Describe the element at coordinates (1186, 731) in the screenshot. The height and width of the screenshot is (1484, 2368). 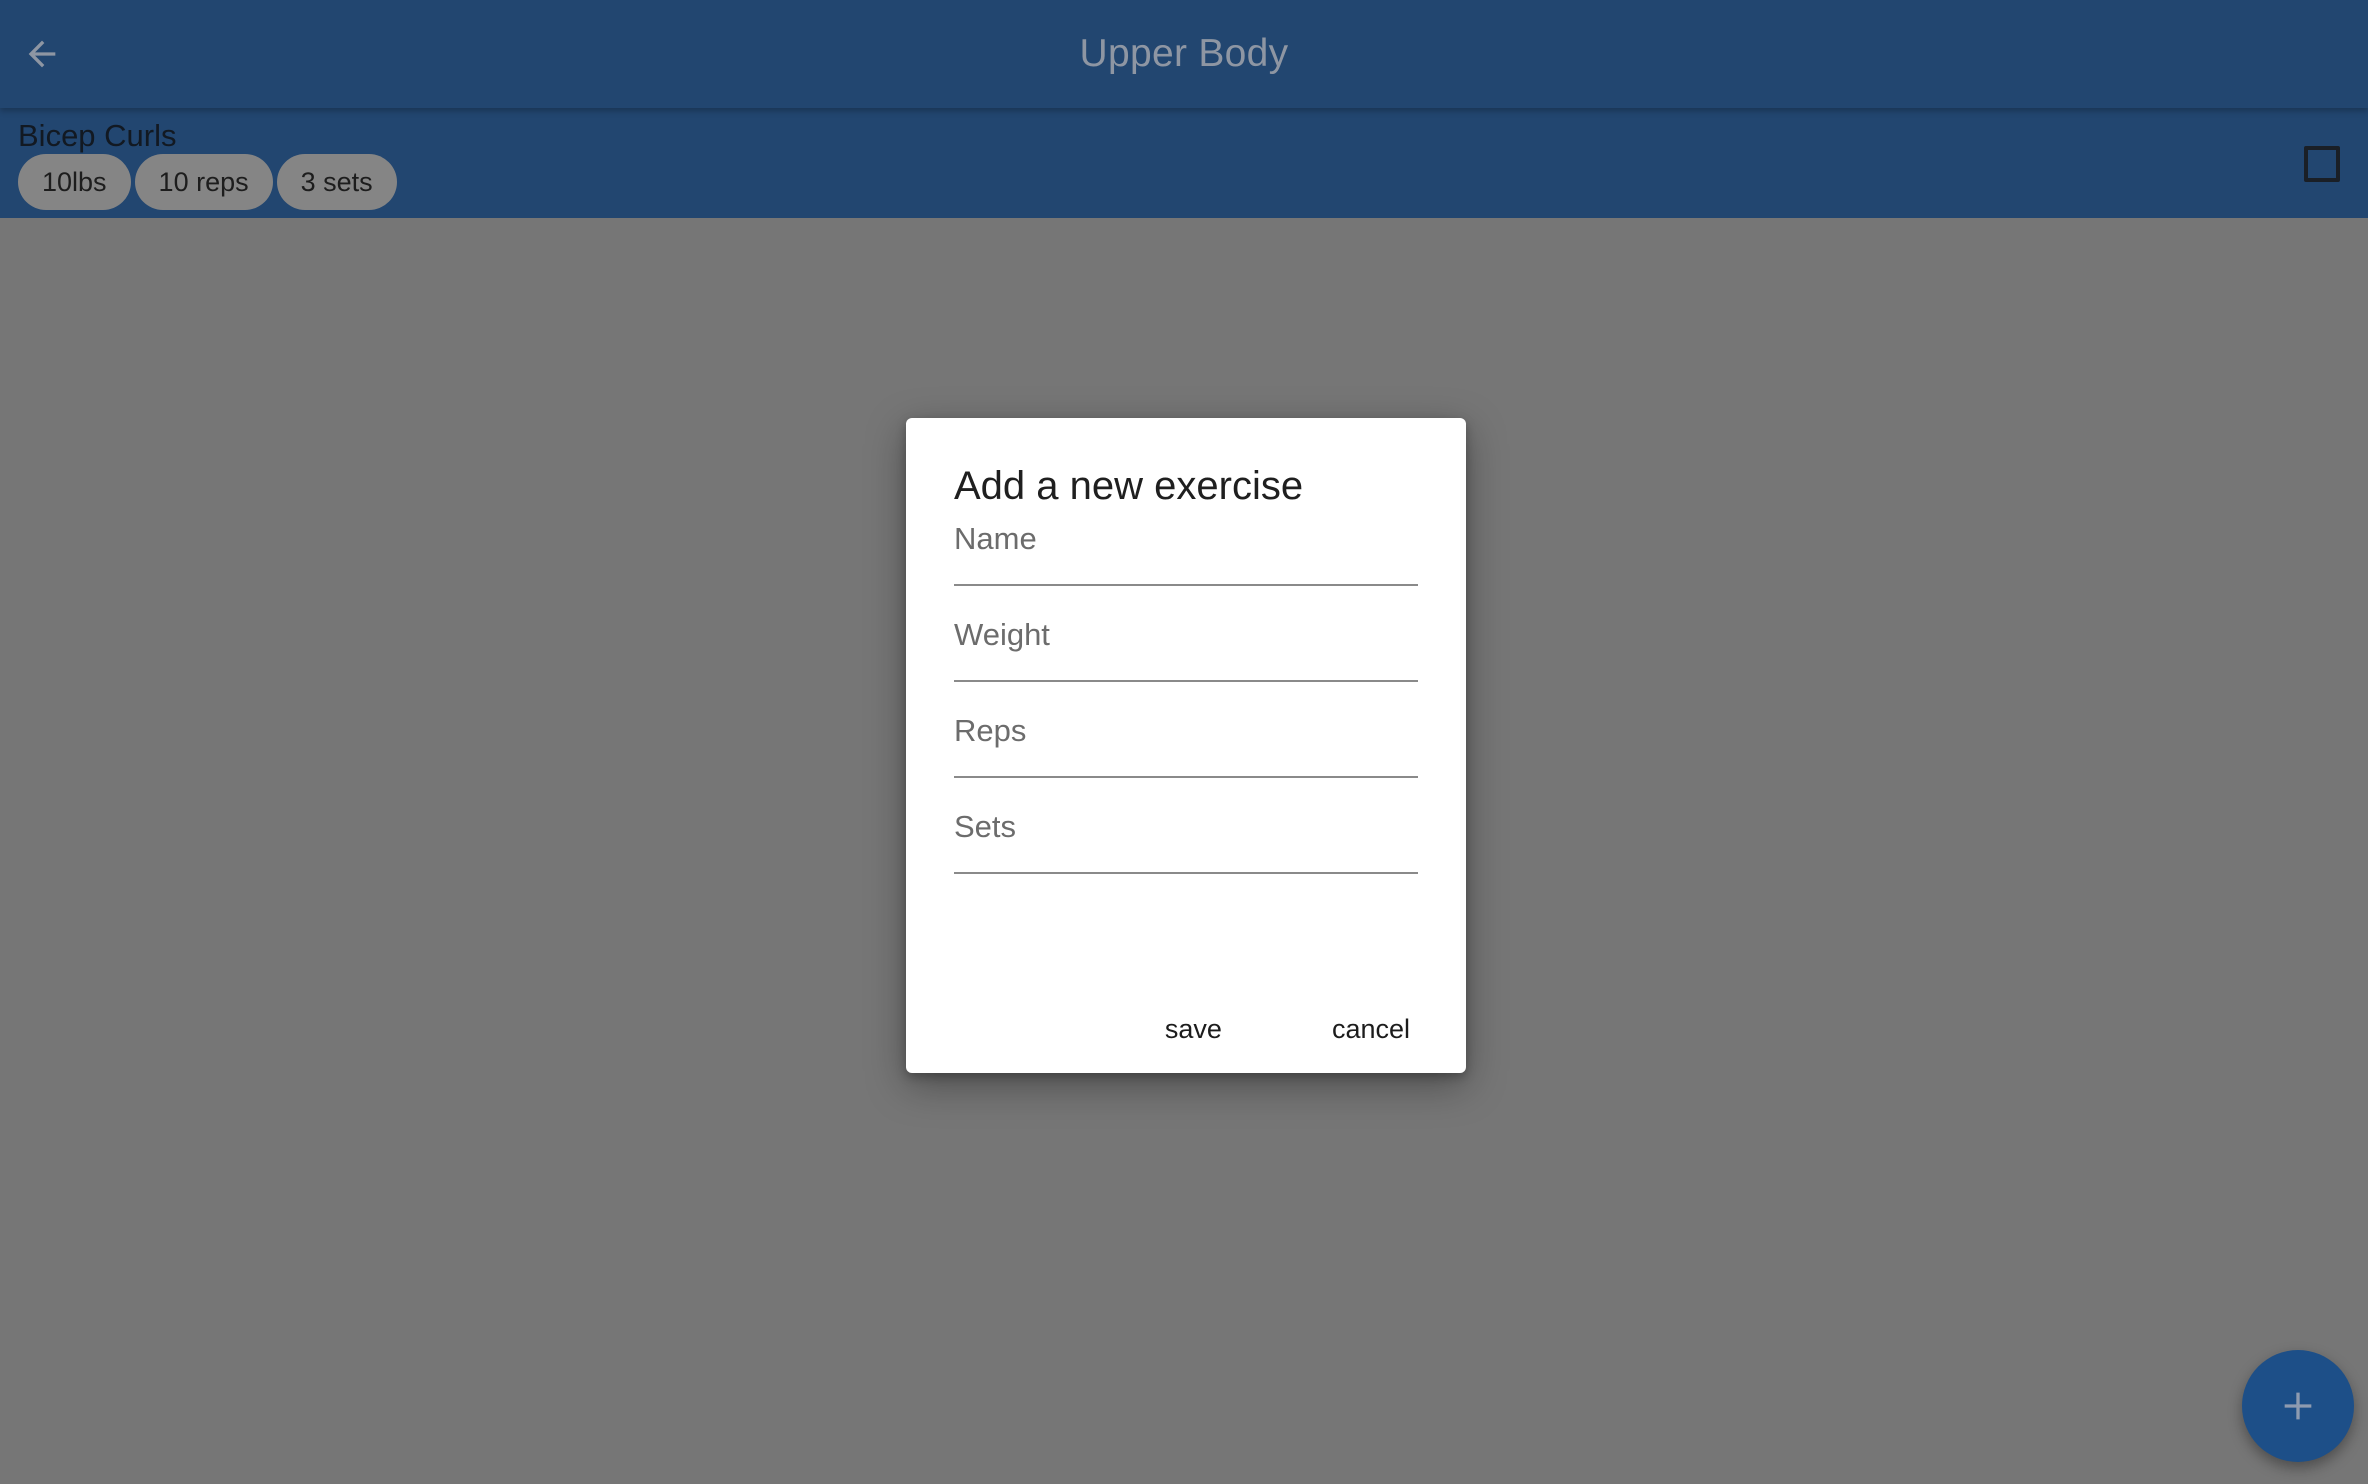
I see `reps-field` at that location.